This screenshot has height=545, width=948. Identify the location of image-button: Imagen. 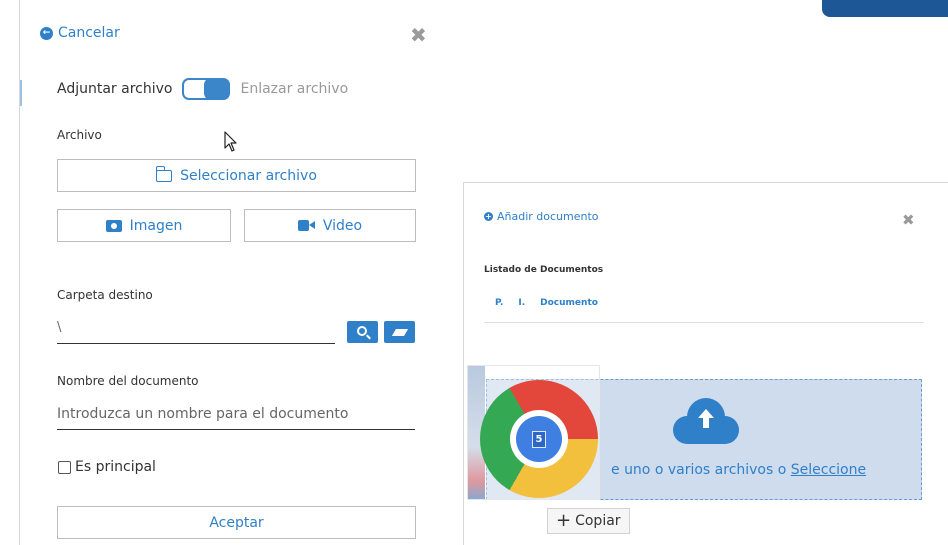
(144, 225).